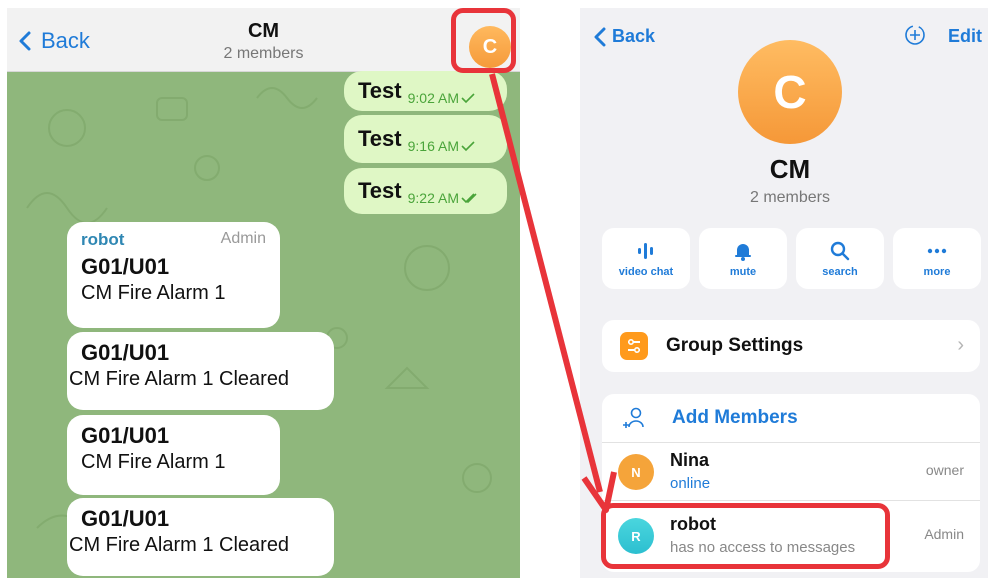 The image size is (988, 578). What do you see at coordinates (840, 250) in the screenshot?
I see `search-icon` at bounding box center [840, 250].